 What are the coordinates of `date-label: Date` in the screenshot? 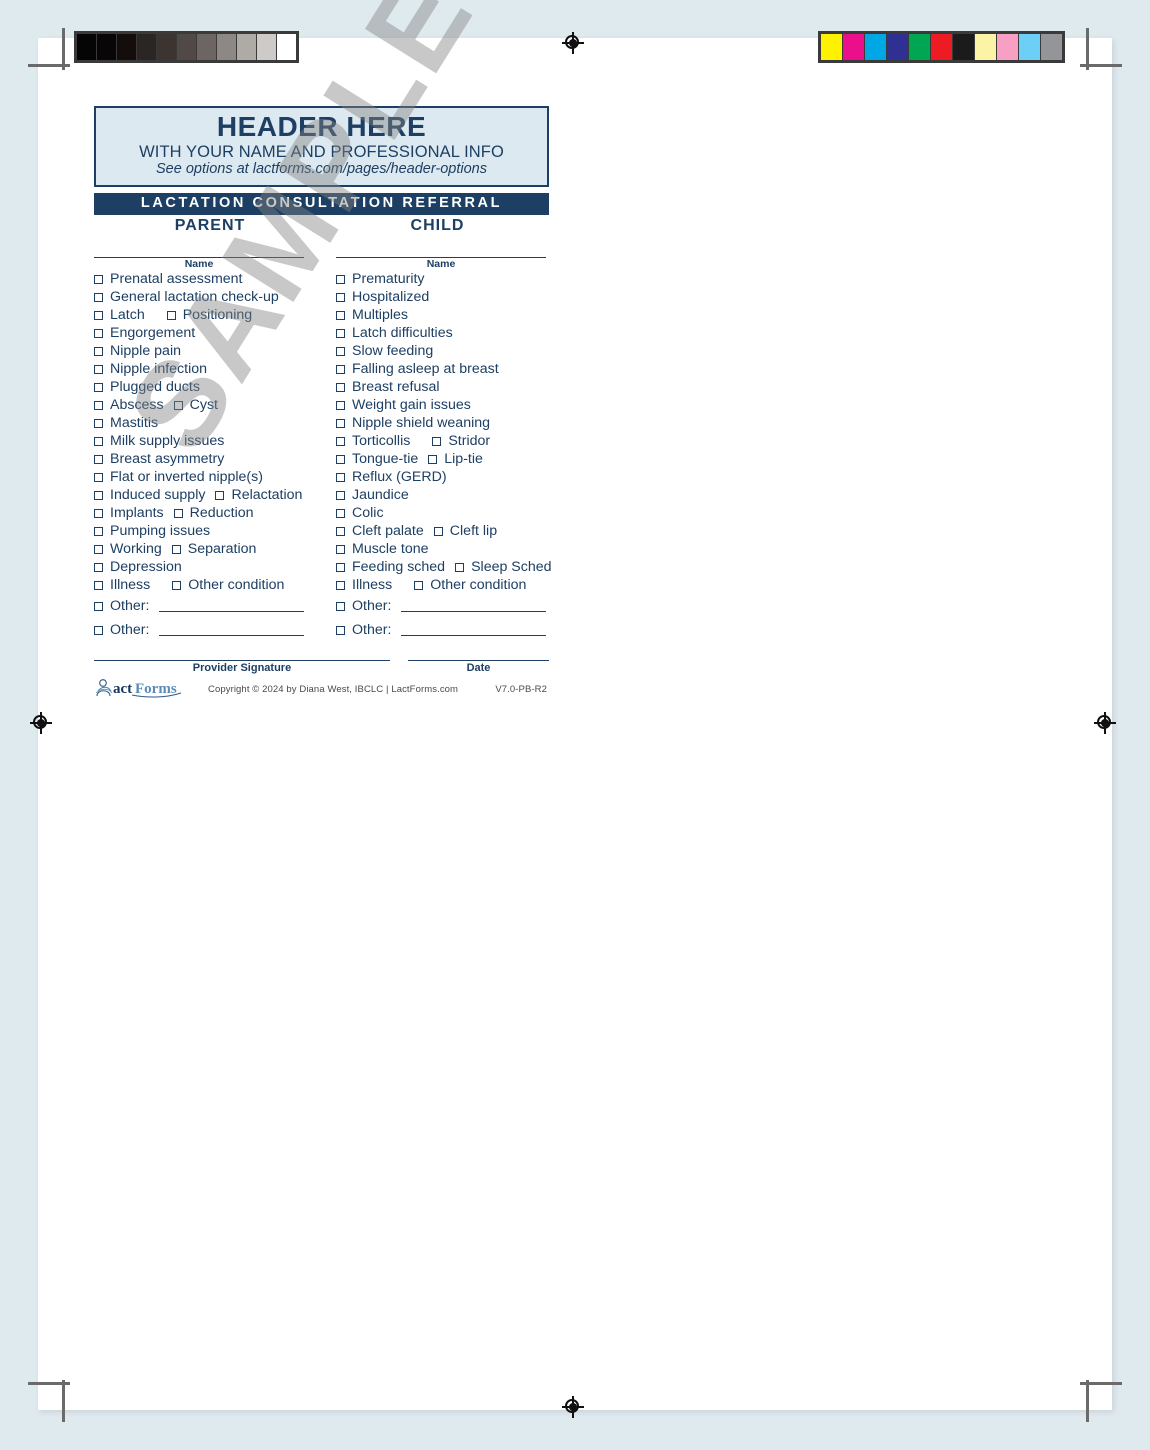 It's located at (478, 668).